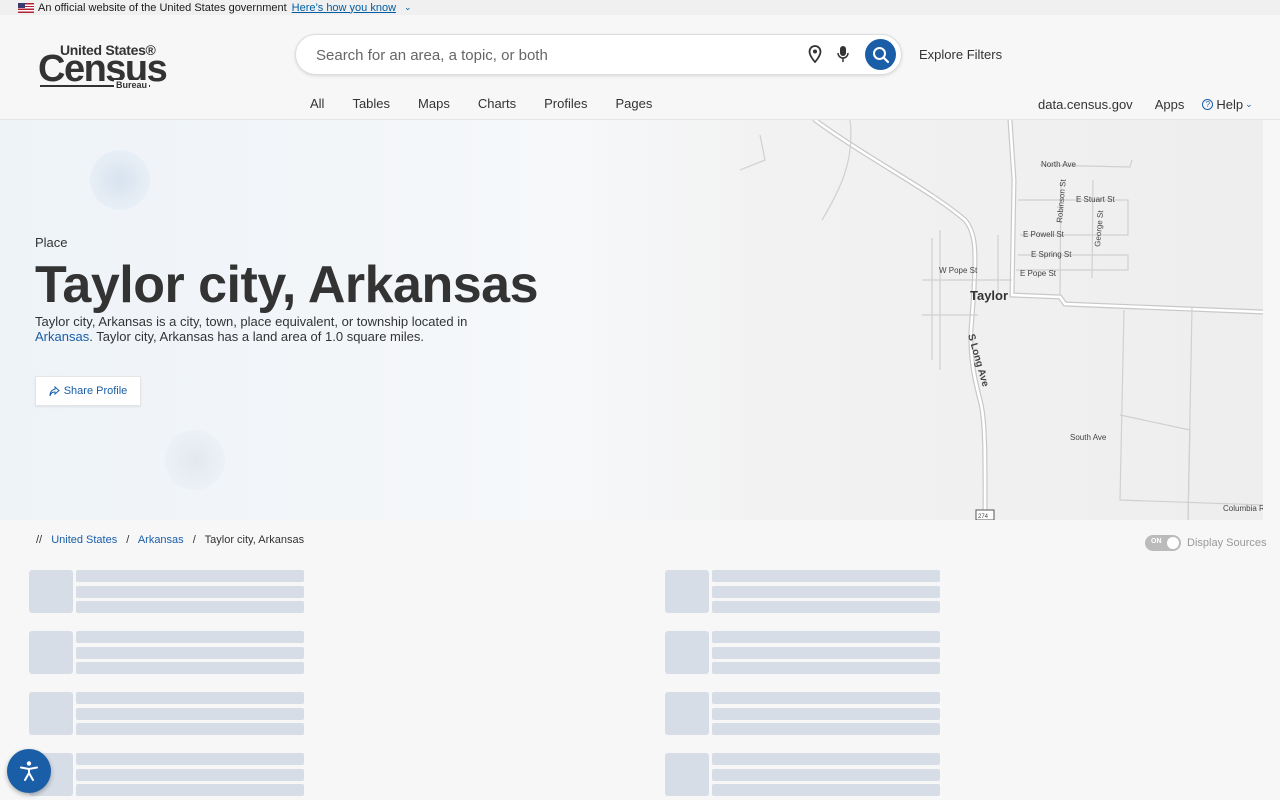 This screenshot has height=800, width=1280. What do you see at coordinates (54, 390) in the screenshot?
I see `share-icon` at bounding box center [54, 390].